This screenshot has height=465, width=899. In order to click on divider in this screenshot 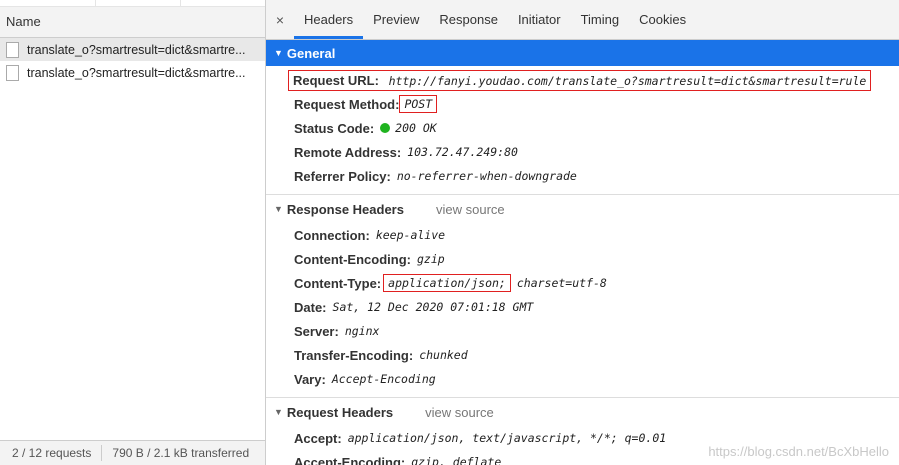, I will do `click(102, 453)`.